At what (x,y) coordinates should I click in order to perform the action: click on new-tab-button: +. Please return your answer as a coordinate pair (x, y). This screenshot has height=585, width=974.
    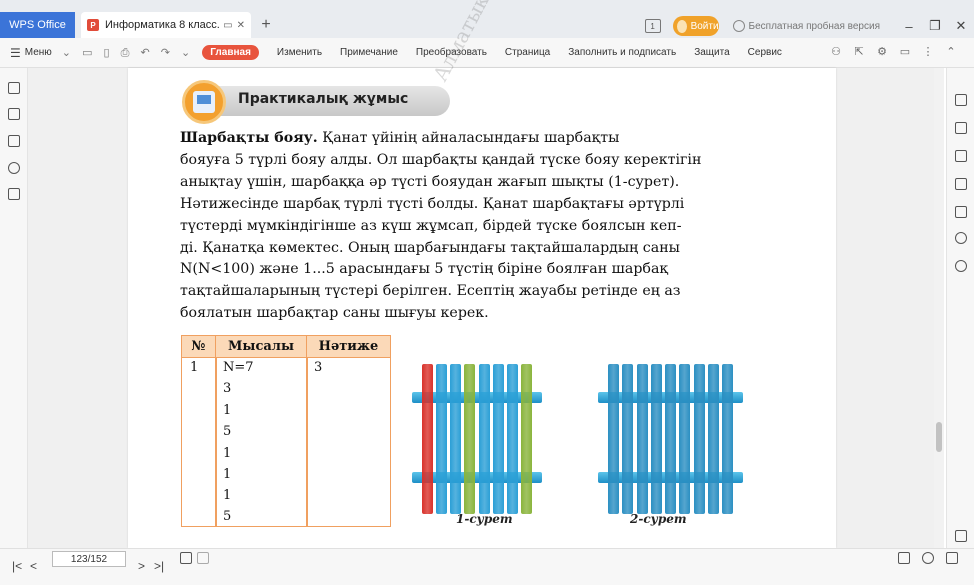
    Looking at the image, I should click on (266, 25).